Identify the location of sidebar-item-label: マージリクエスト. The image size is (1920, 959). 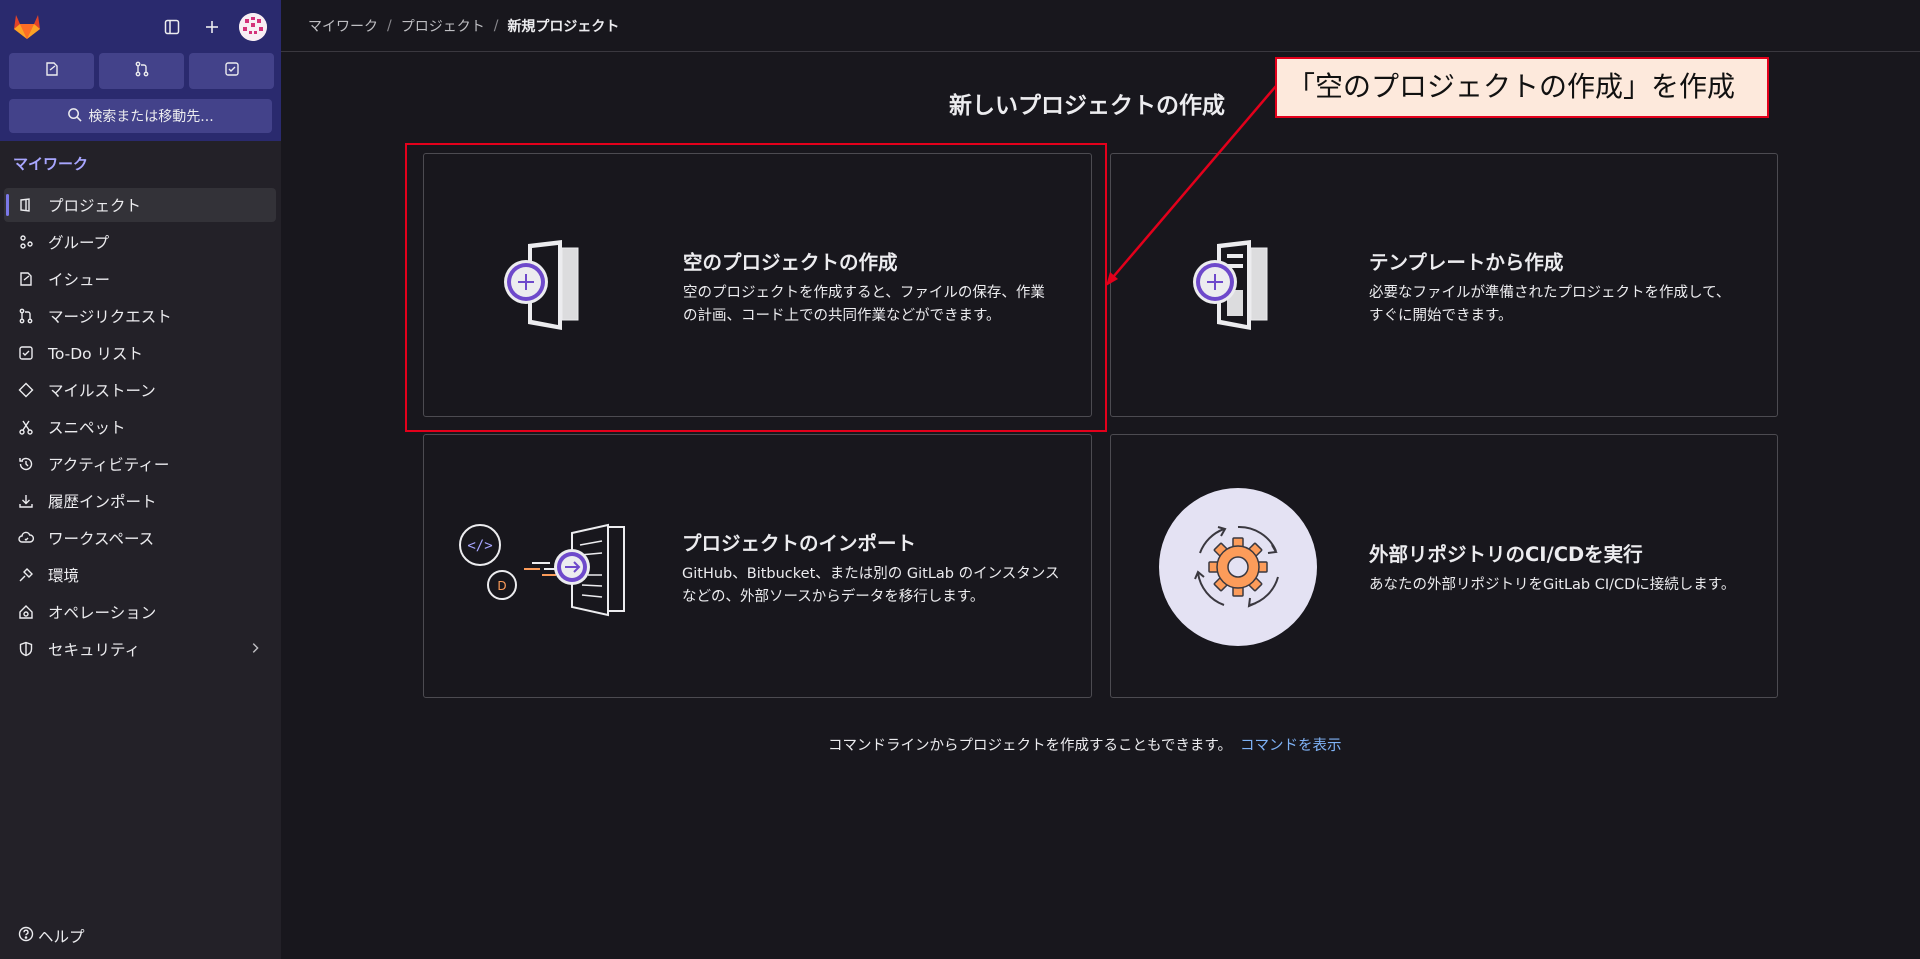
(110, 317).